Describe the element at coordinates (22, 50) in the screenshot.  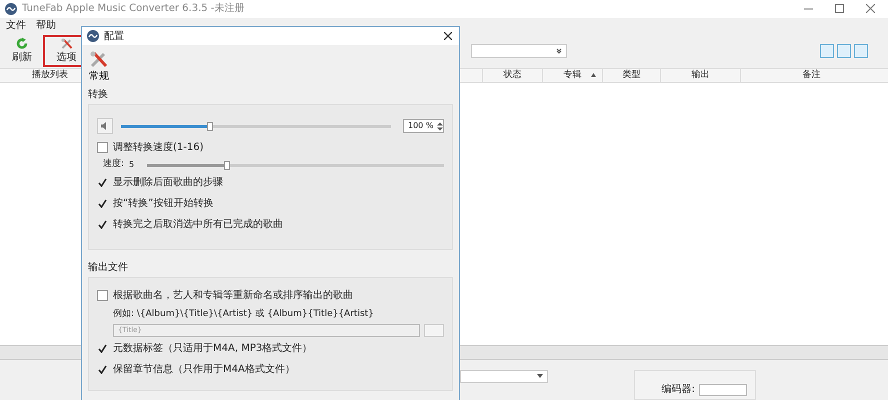
I see `toolbar-button: 刷新` at that location.